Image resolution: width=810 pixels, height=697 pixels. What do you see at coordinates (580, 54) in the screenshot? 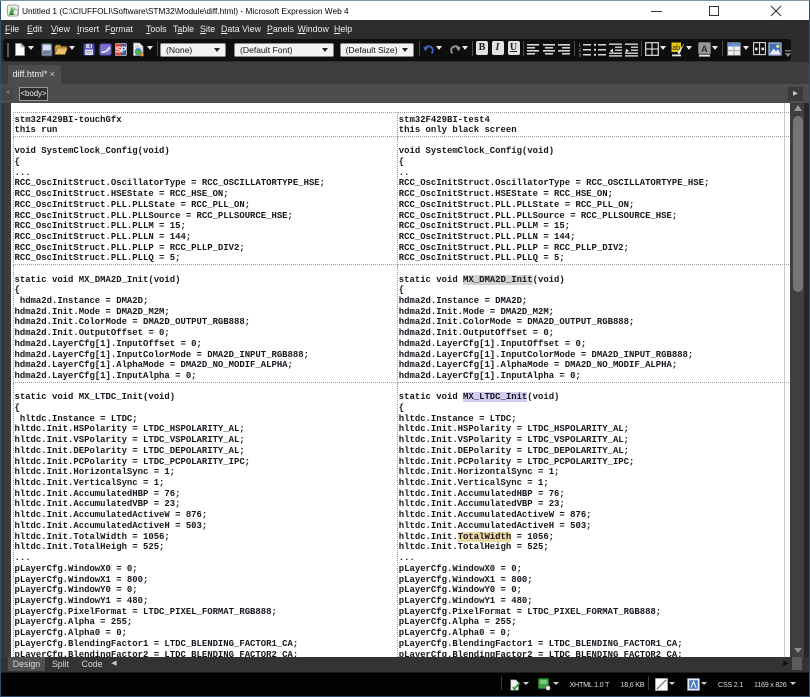
I see `svg-text: 3` at bounding box center [580, 54].